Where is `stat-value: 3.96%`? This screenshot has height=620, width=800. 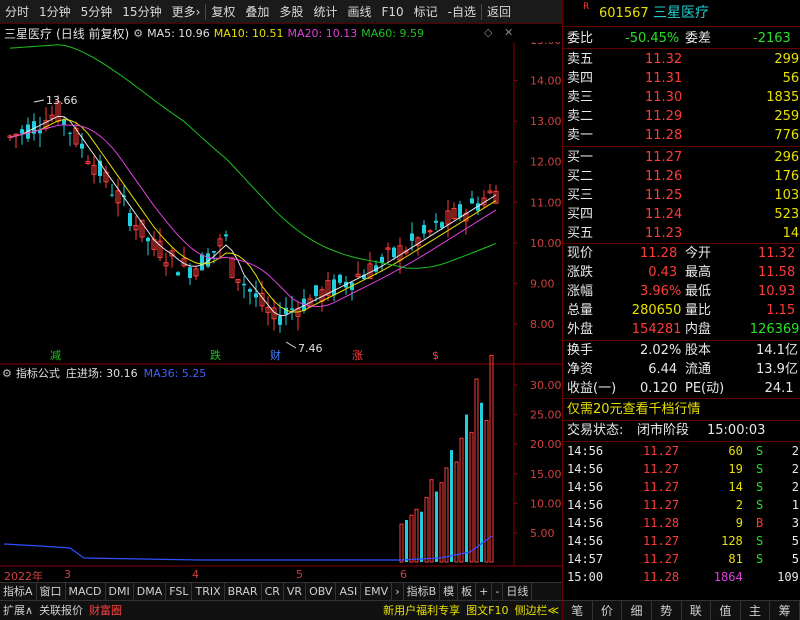
stat-value: 3.96% is located at coordinates (661, 291).